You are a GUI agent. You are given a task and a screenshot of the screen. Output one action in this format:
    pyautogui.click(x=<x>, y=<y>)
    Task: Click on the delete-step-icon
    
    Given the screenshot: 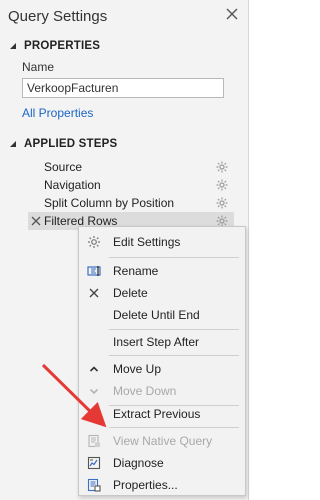 What is the action you would take?
    pyautogui.click(x=36, y=221)
    